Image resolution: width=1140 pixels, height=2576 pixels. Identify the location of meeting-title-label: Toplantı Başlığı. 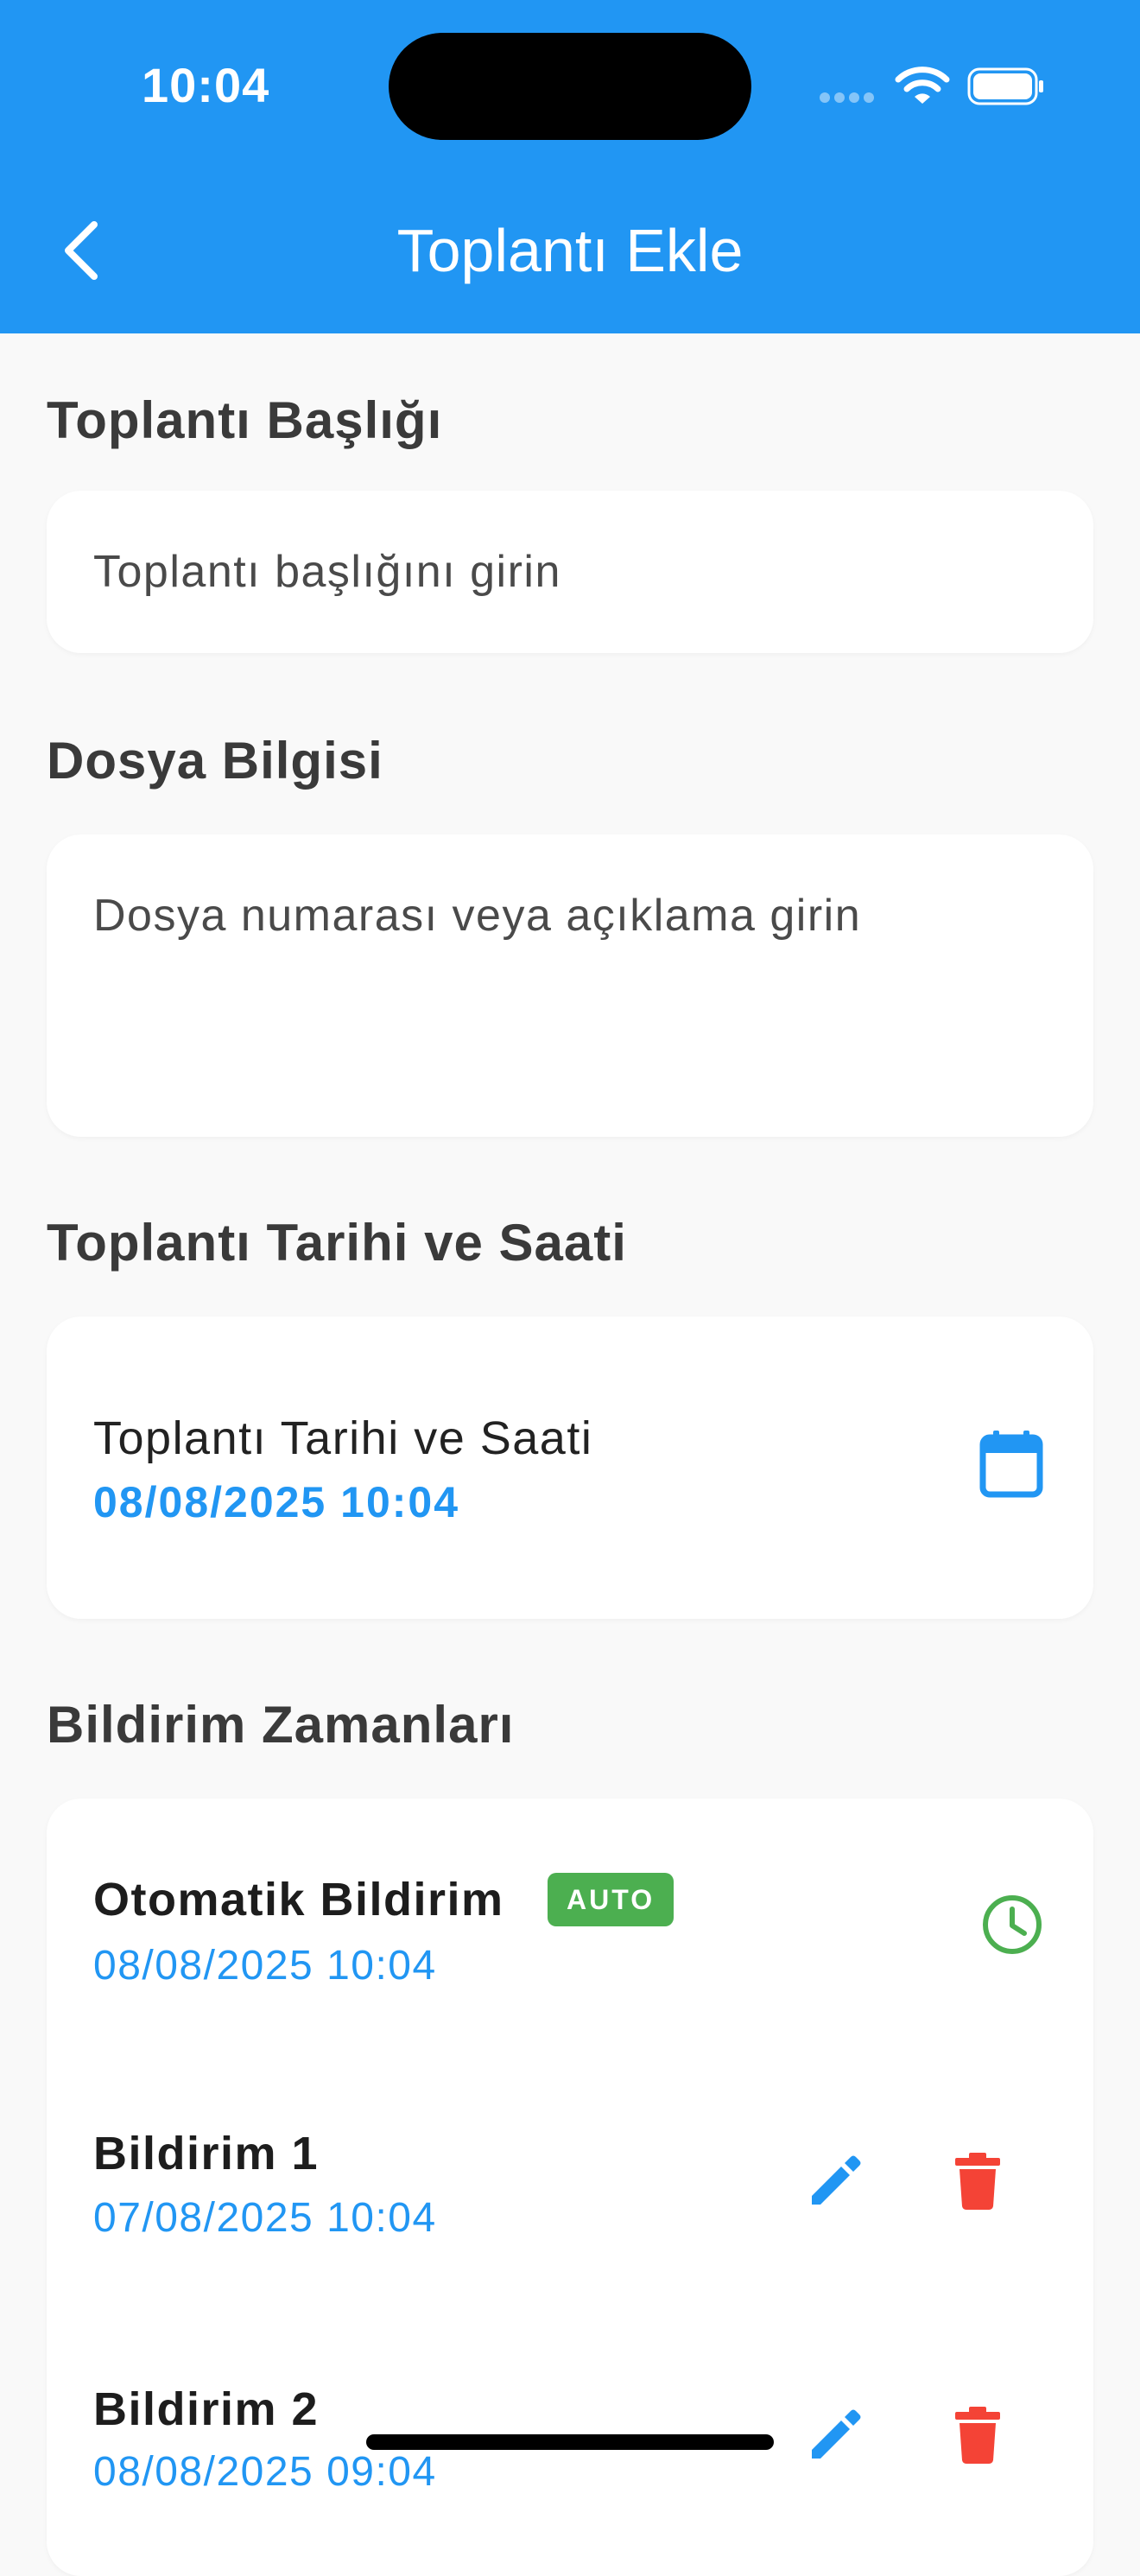
(245, 420).